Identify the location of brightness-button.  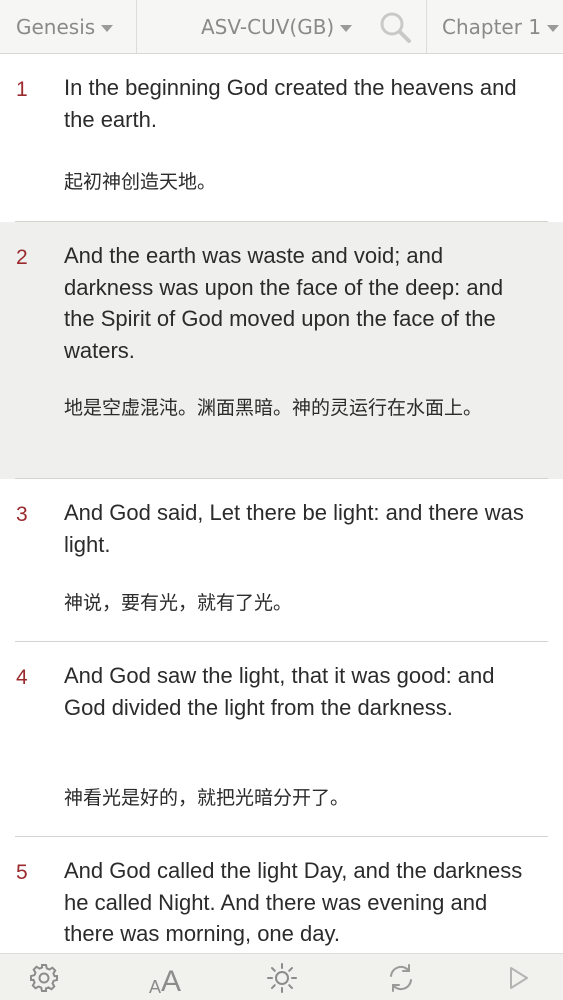
(282, 978).